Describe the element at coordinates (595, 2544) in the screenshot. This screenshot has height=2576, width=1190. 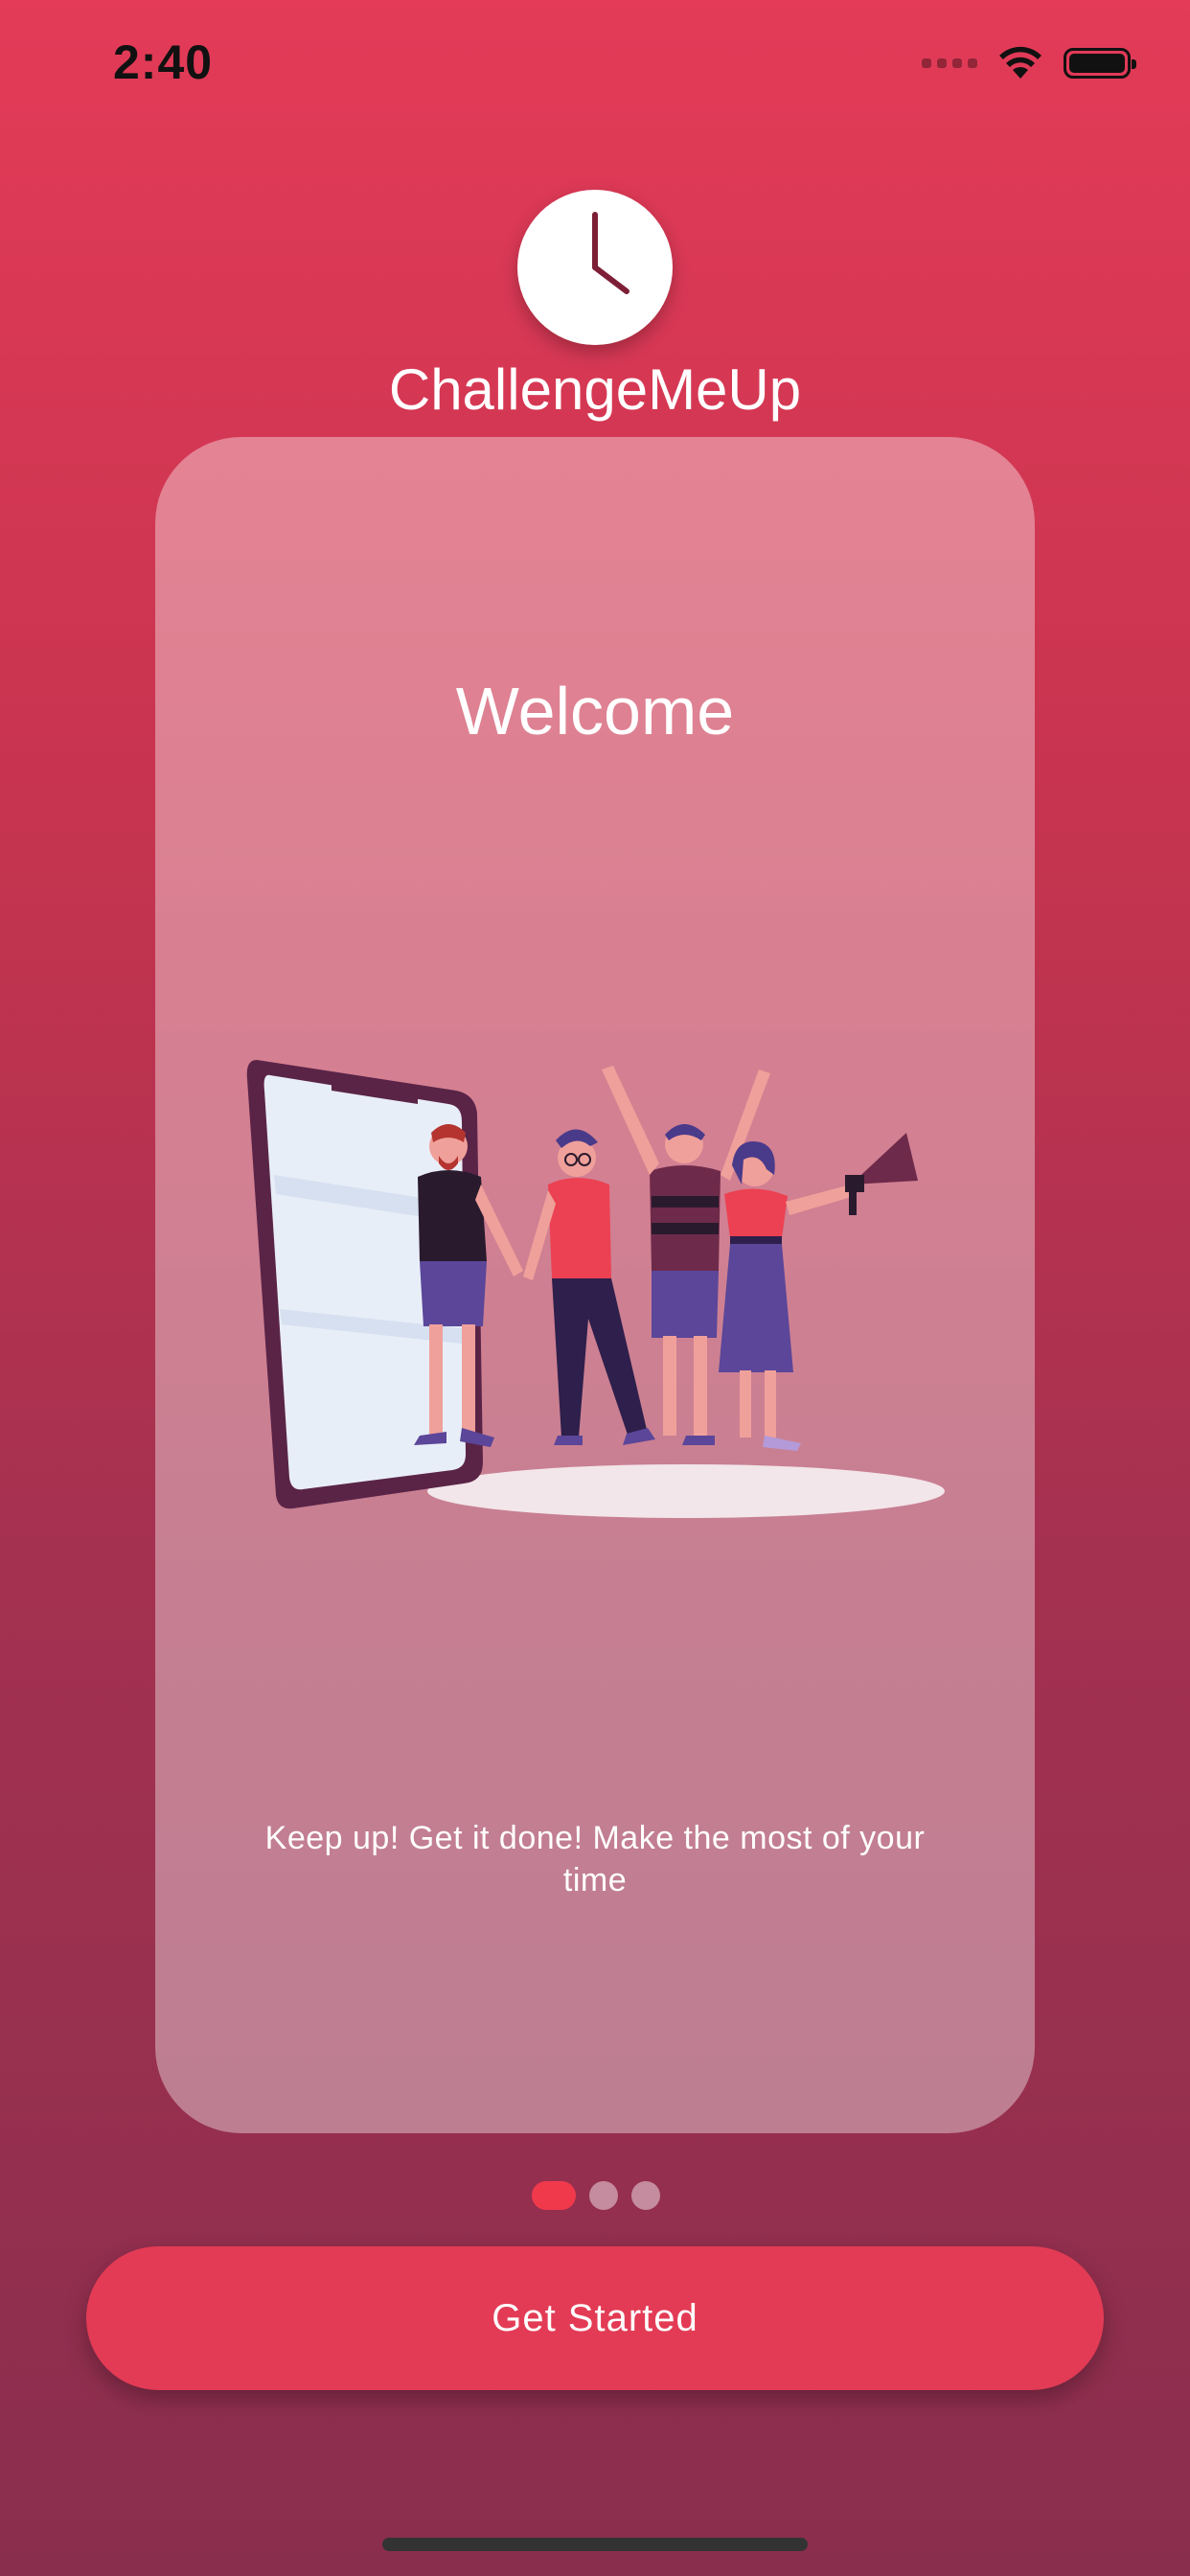
I see `home-indicator` at that location.